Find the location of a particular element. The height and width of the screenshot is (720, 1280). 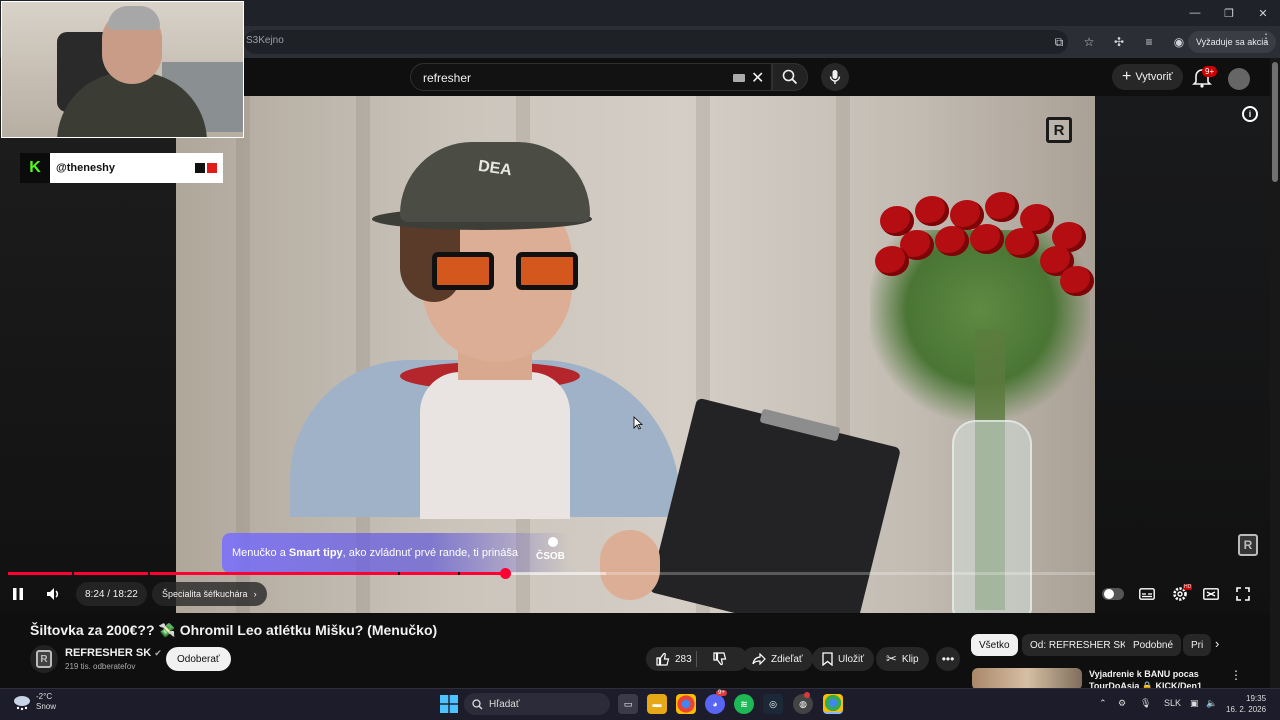

account-avatar is located at coordinates (1239, 79).